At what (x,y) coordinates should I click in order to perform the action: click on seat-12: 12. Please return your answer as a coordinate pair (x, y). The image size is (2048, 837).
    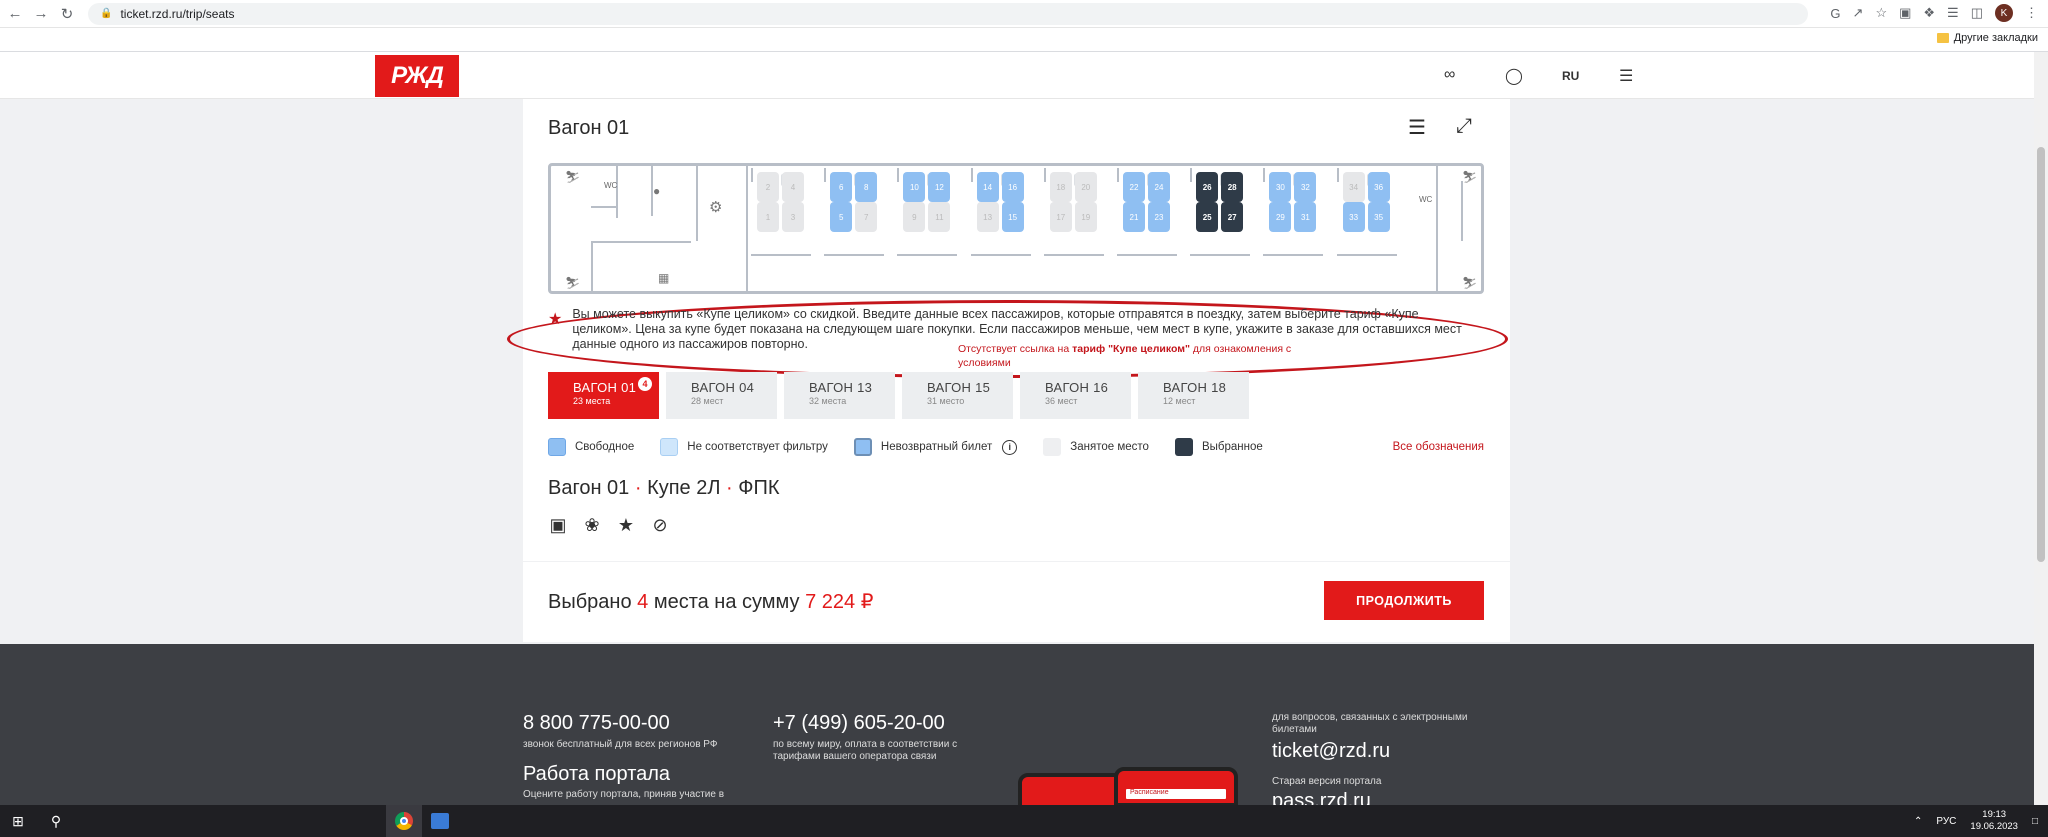
    Looking at the image, I should click on (939, 187).